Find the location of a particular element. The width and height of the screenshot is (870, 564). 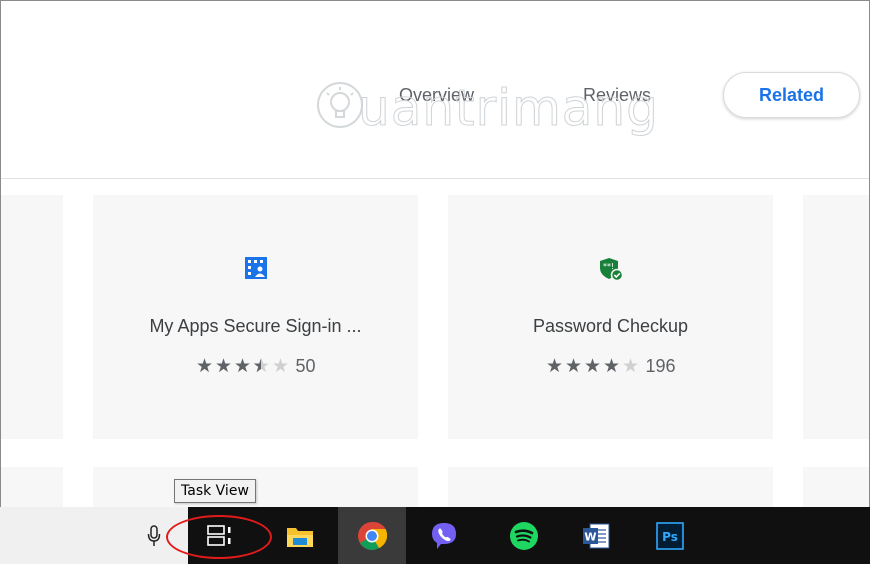

half-star-icon: ★ is located at coordinates (261, 366).